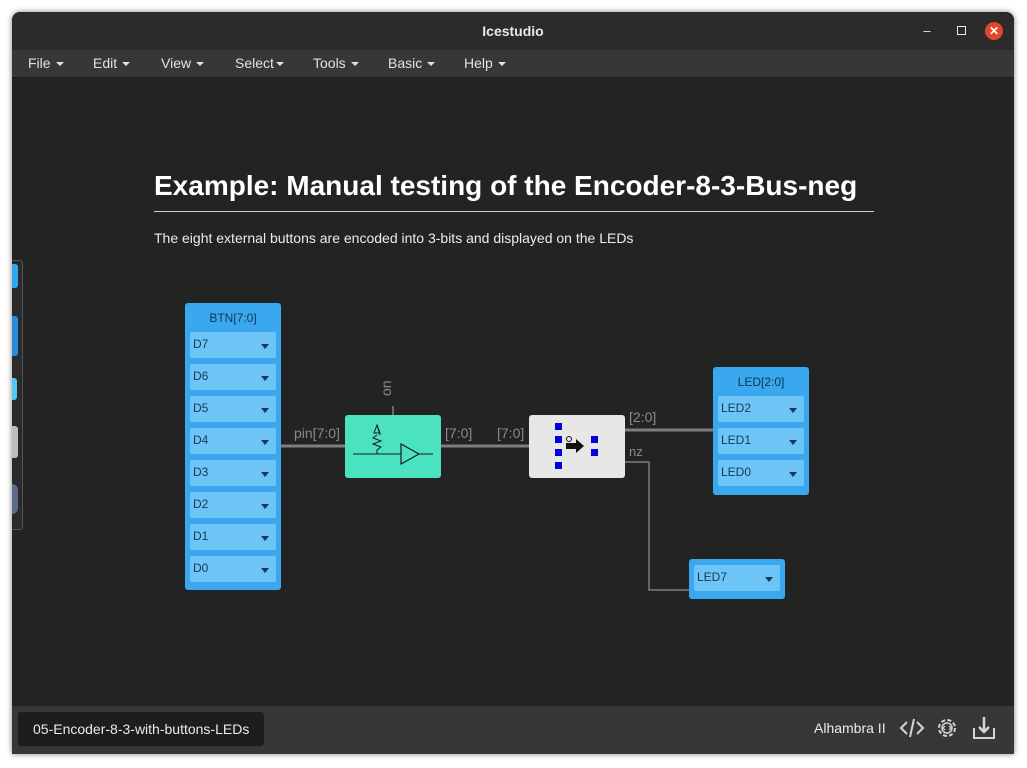 The image size is (1027, 768). I want to click on maximize-icon, so click(961, 31).